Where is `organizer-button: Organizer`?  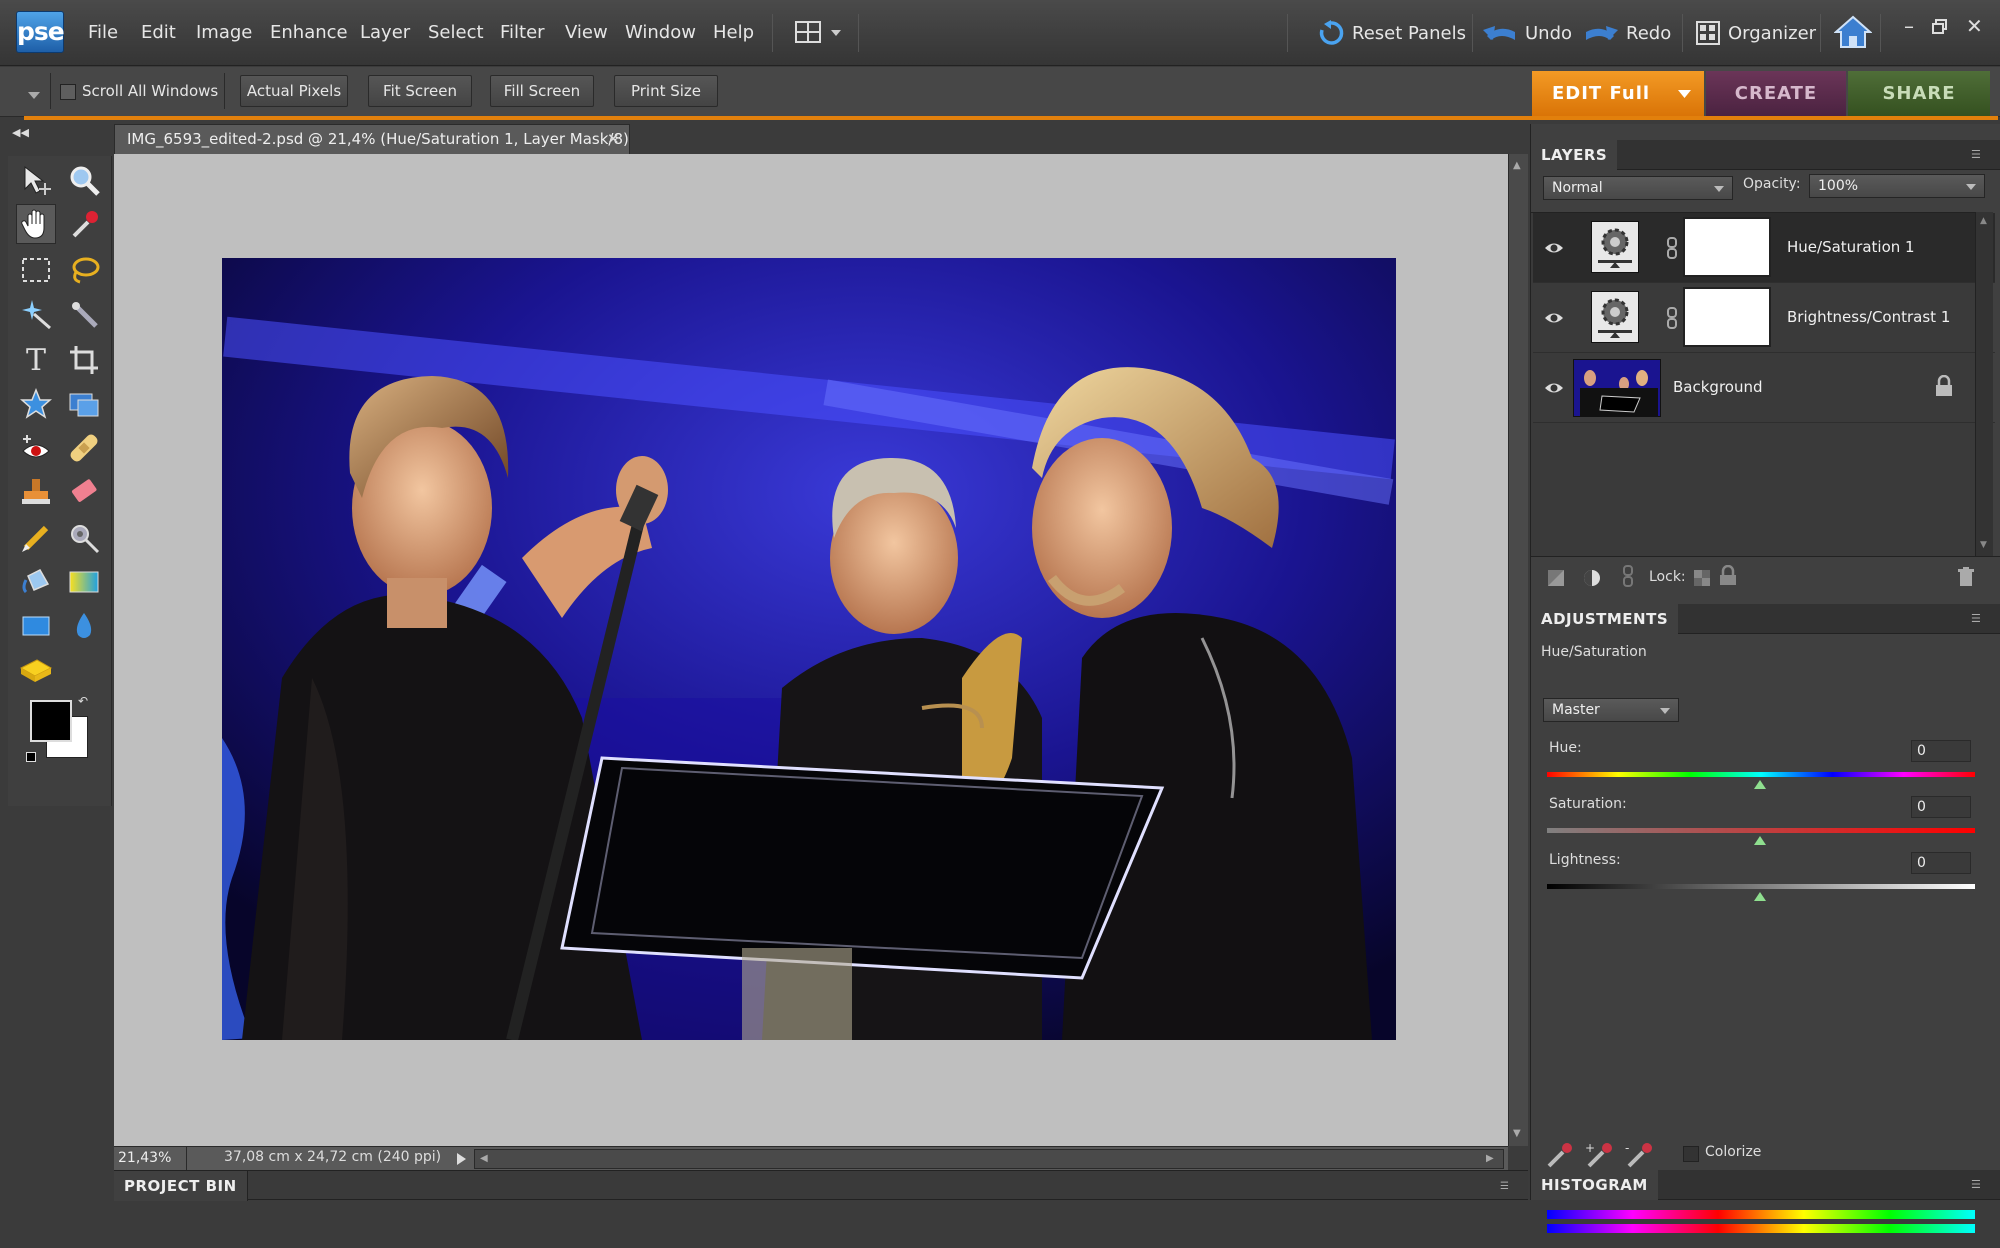 organizer-button: Organizer is located at coordinates (1756, 33).